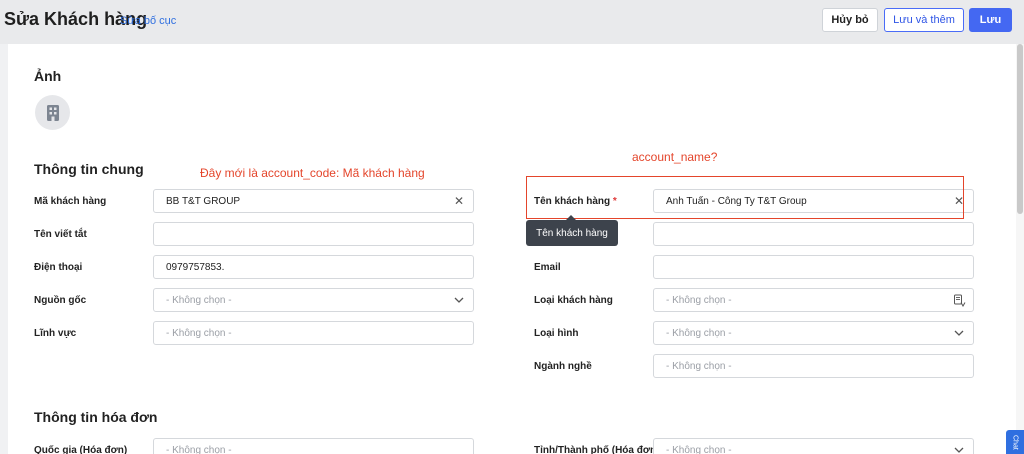 This screenshot has width=1024, height=454. Describe the element at coordinates (597, 449) in the screenshot. I see `invoice-province-label: Tỉnh/Thành phố (Hóa đơn)` at that location.